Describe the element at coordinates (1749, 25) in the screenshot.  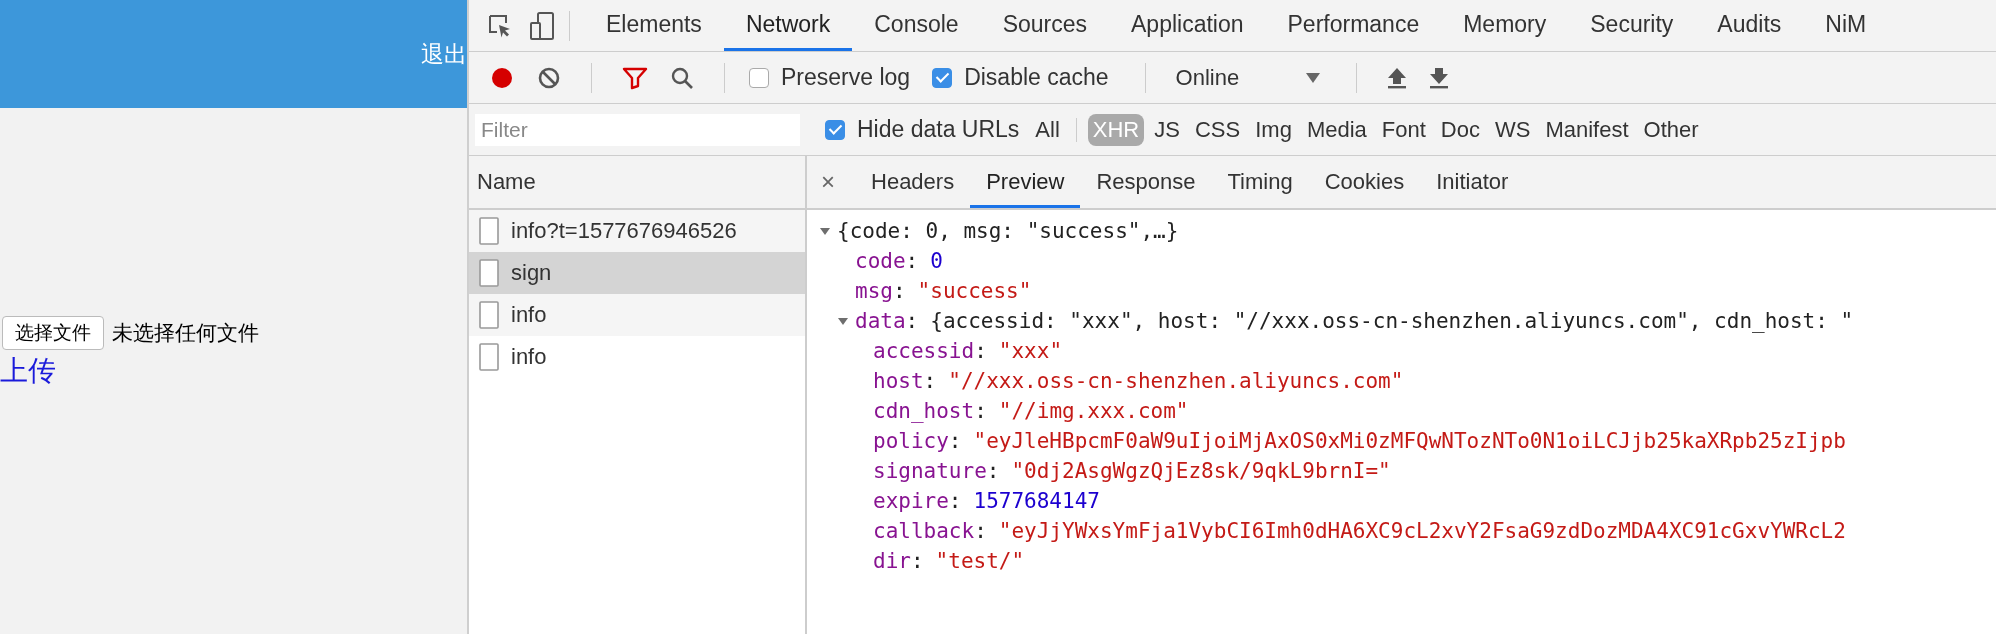
I see `devtools-tab: Audits` at that location.